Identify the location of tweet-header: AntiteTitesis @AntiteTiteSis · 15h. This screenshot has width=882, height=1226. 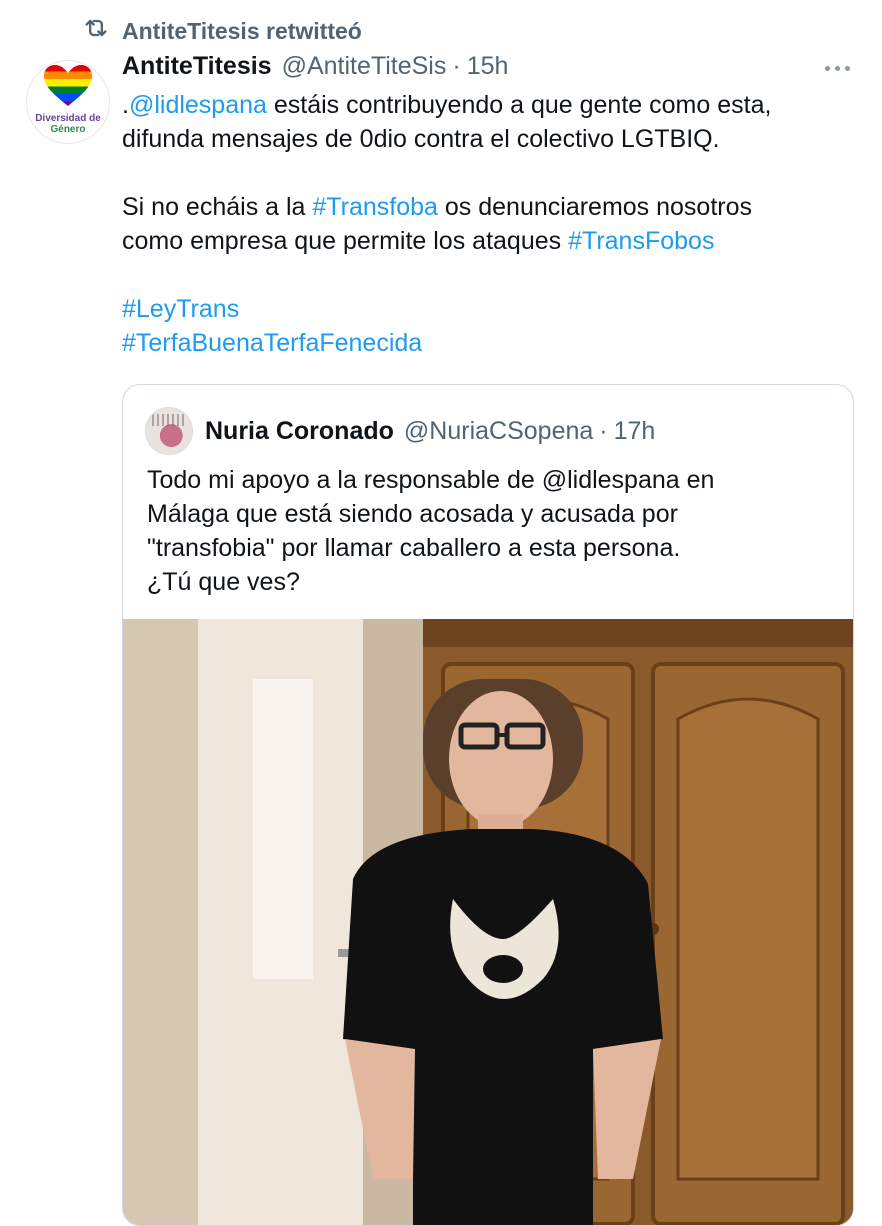
(487, 66).